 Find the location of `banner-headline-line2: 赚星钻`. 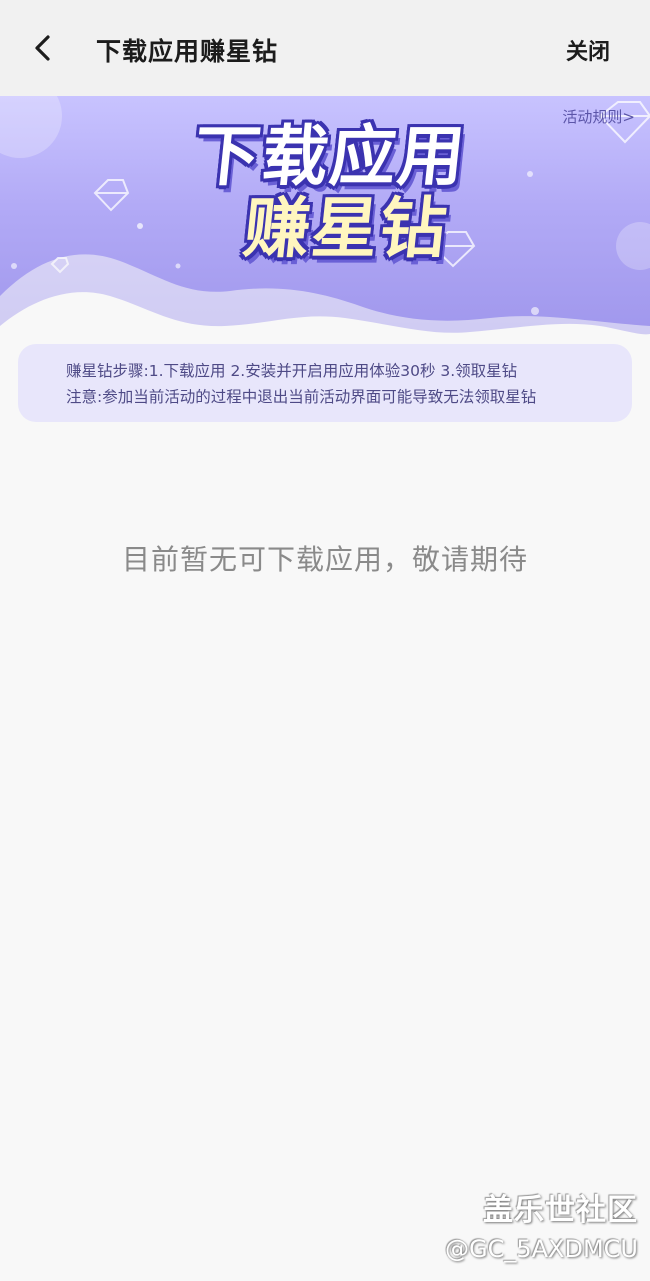

banner-headline-line2: 赚星钻 is located at coordinates (346, 228).